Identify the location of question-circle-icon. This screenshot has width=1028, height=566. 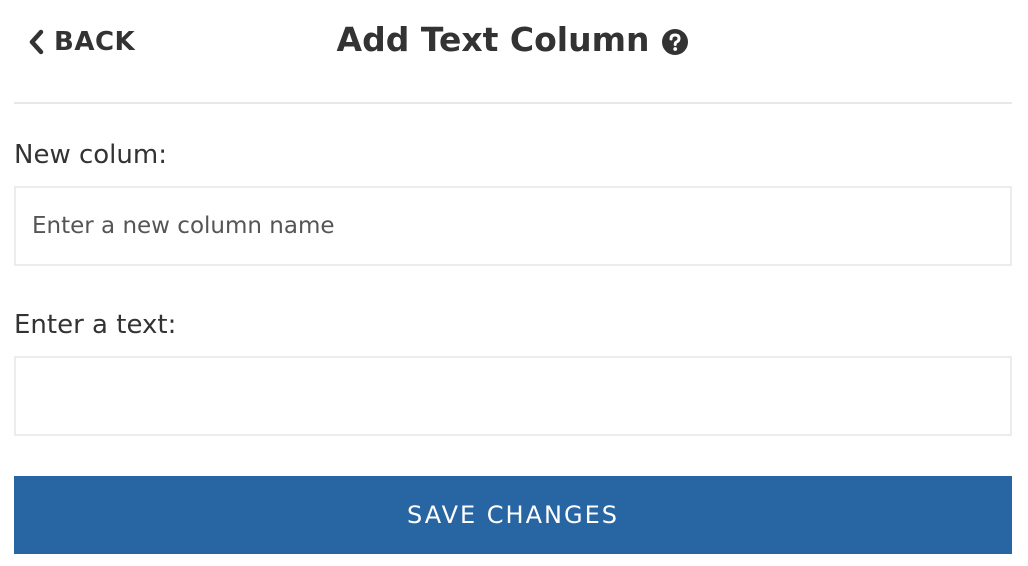
(675, 42).